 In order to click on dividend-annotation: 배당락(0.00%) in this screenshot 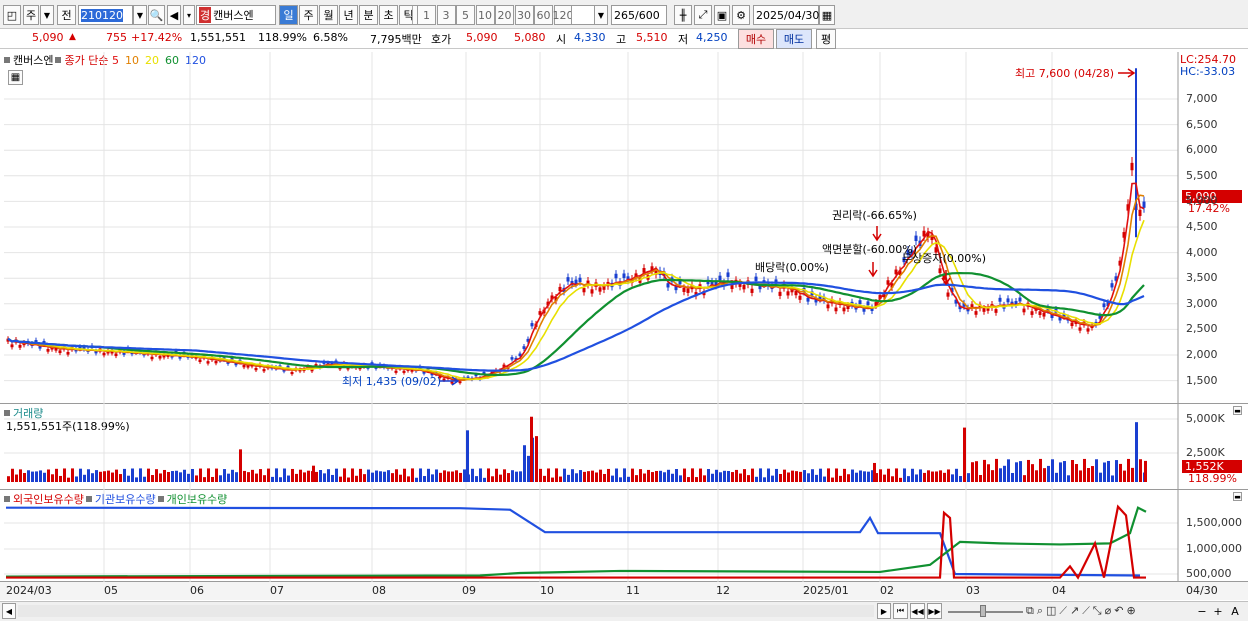, I will do `click(792, 267)`.